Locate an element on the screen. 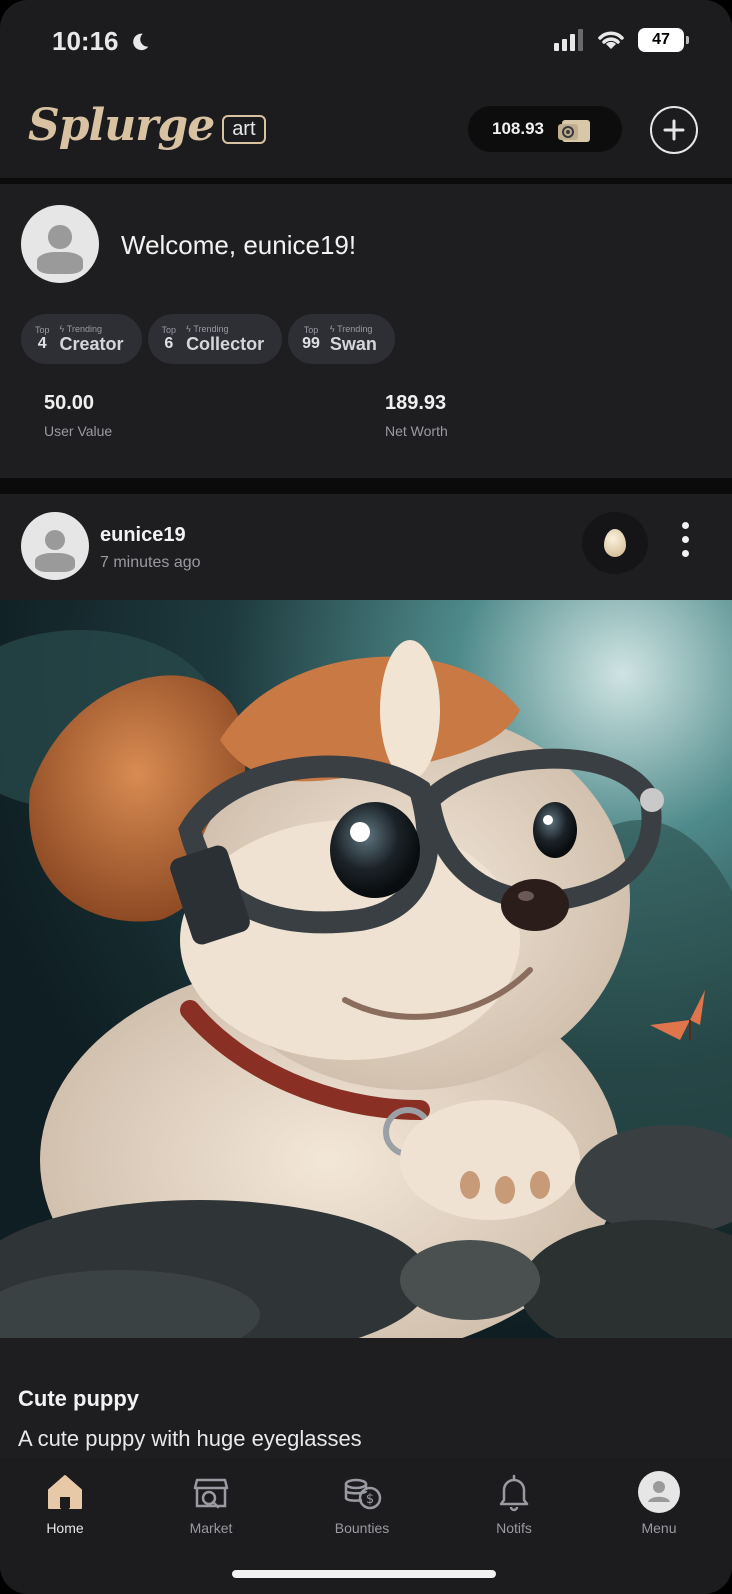 The image size is (732, 1594). badge-rank: 99 is located at coordinates (311, 343).